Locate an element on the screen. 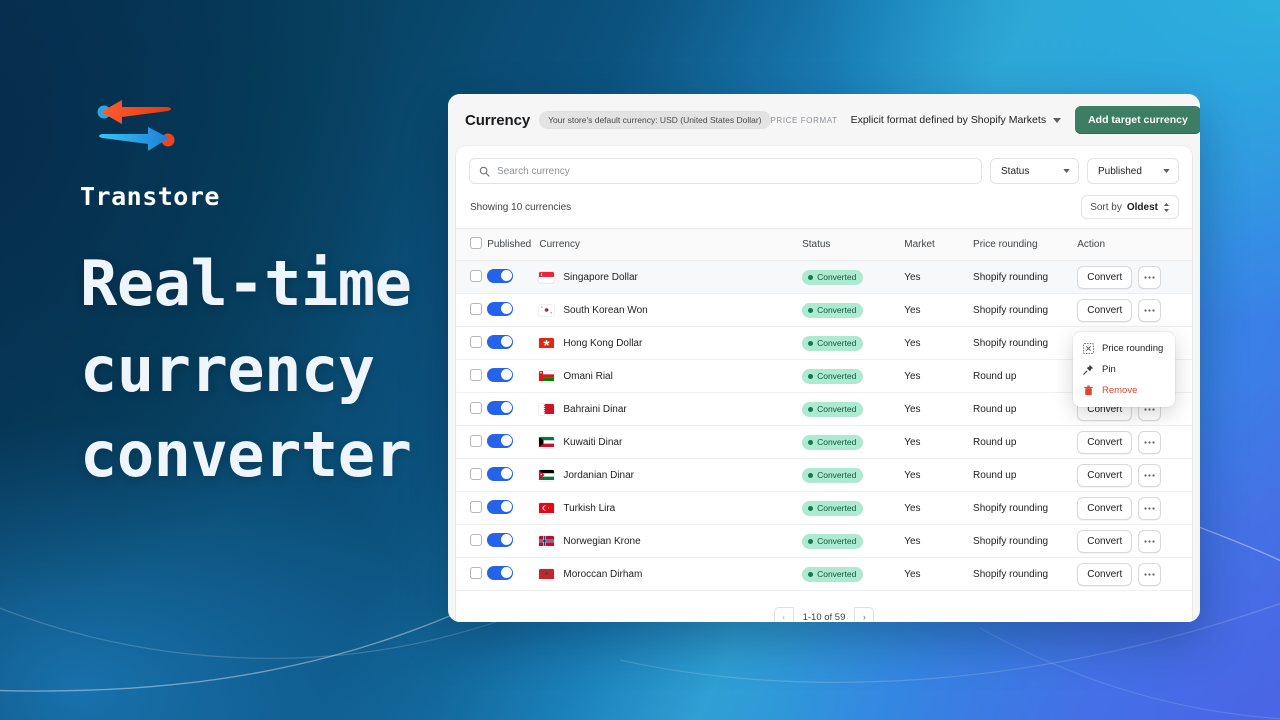 The image size is (1280, 720). menu-item-pin: Pin is located at coordinates (1124, 369).